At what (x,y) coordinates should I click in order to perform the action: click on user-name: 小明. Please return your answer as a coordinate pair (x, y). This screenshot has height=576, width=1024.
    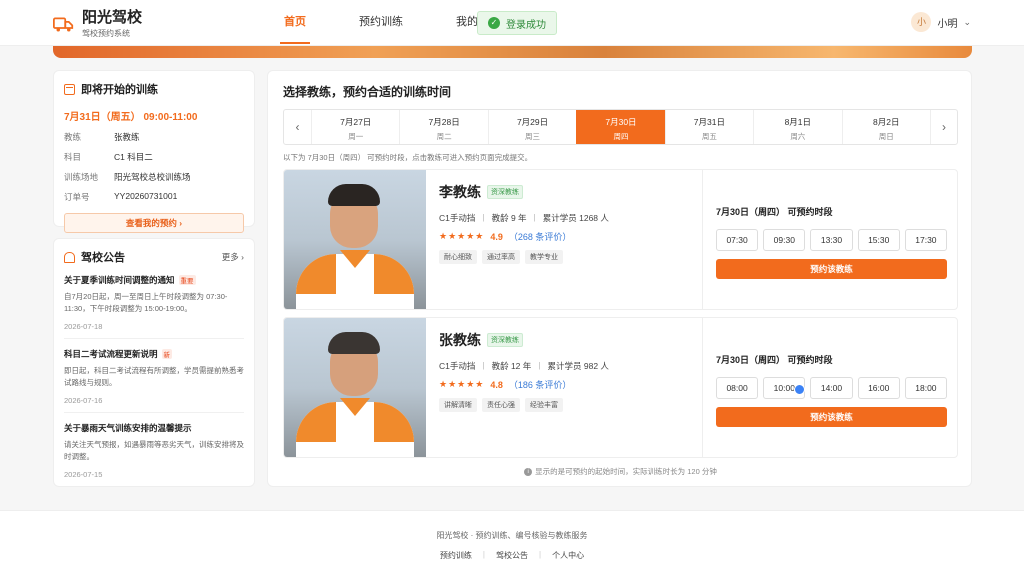
    Looking at the image, I should click on (947, 24).